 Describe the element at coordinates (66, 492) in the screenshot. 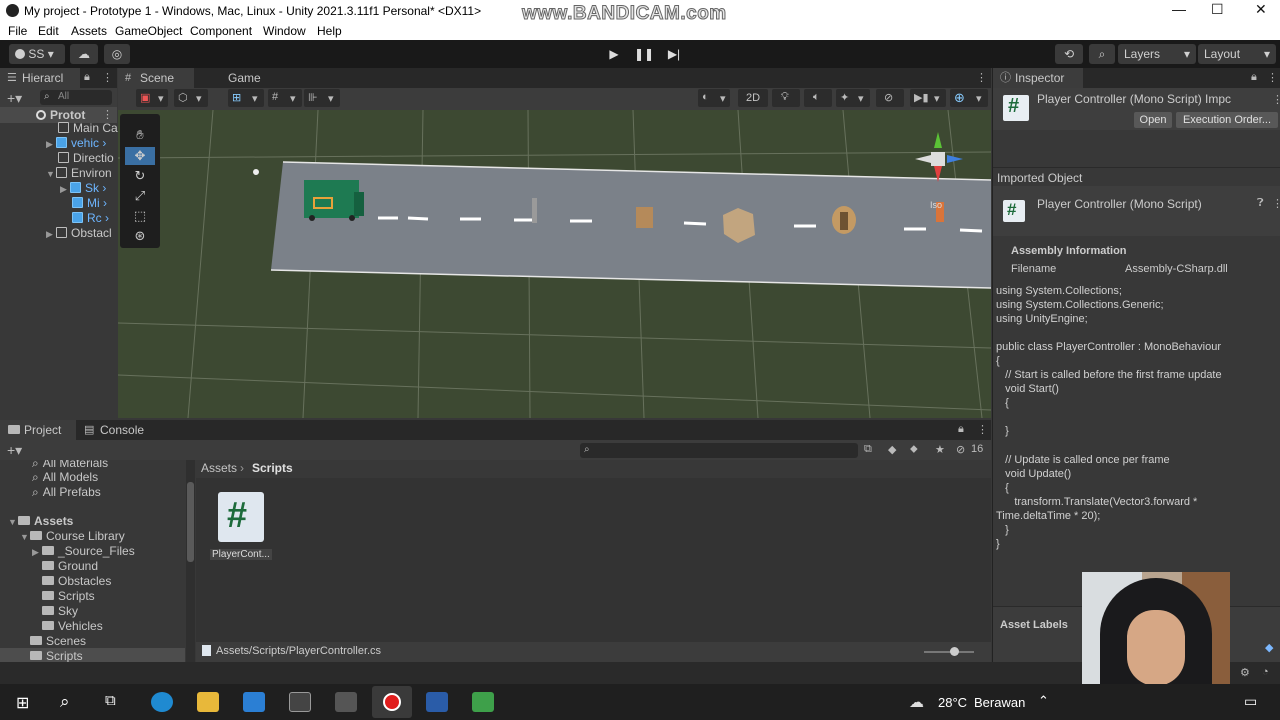

I see `favorite-all-prefabs: ⌕ All Prefabs` at that location.